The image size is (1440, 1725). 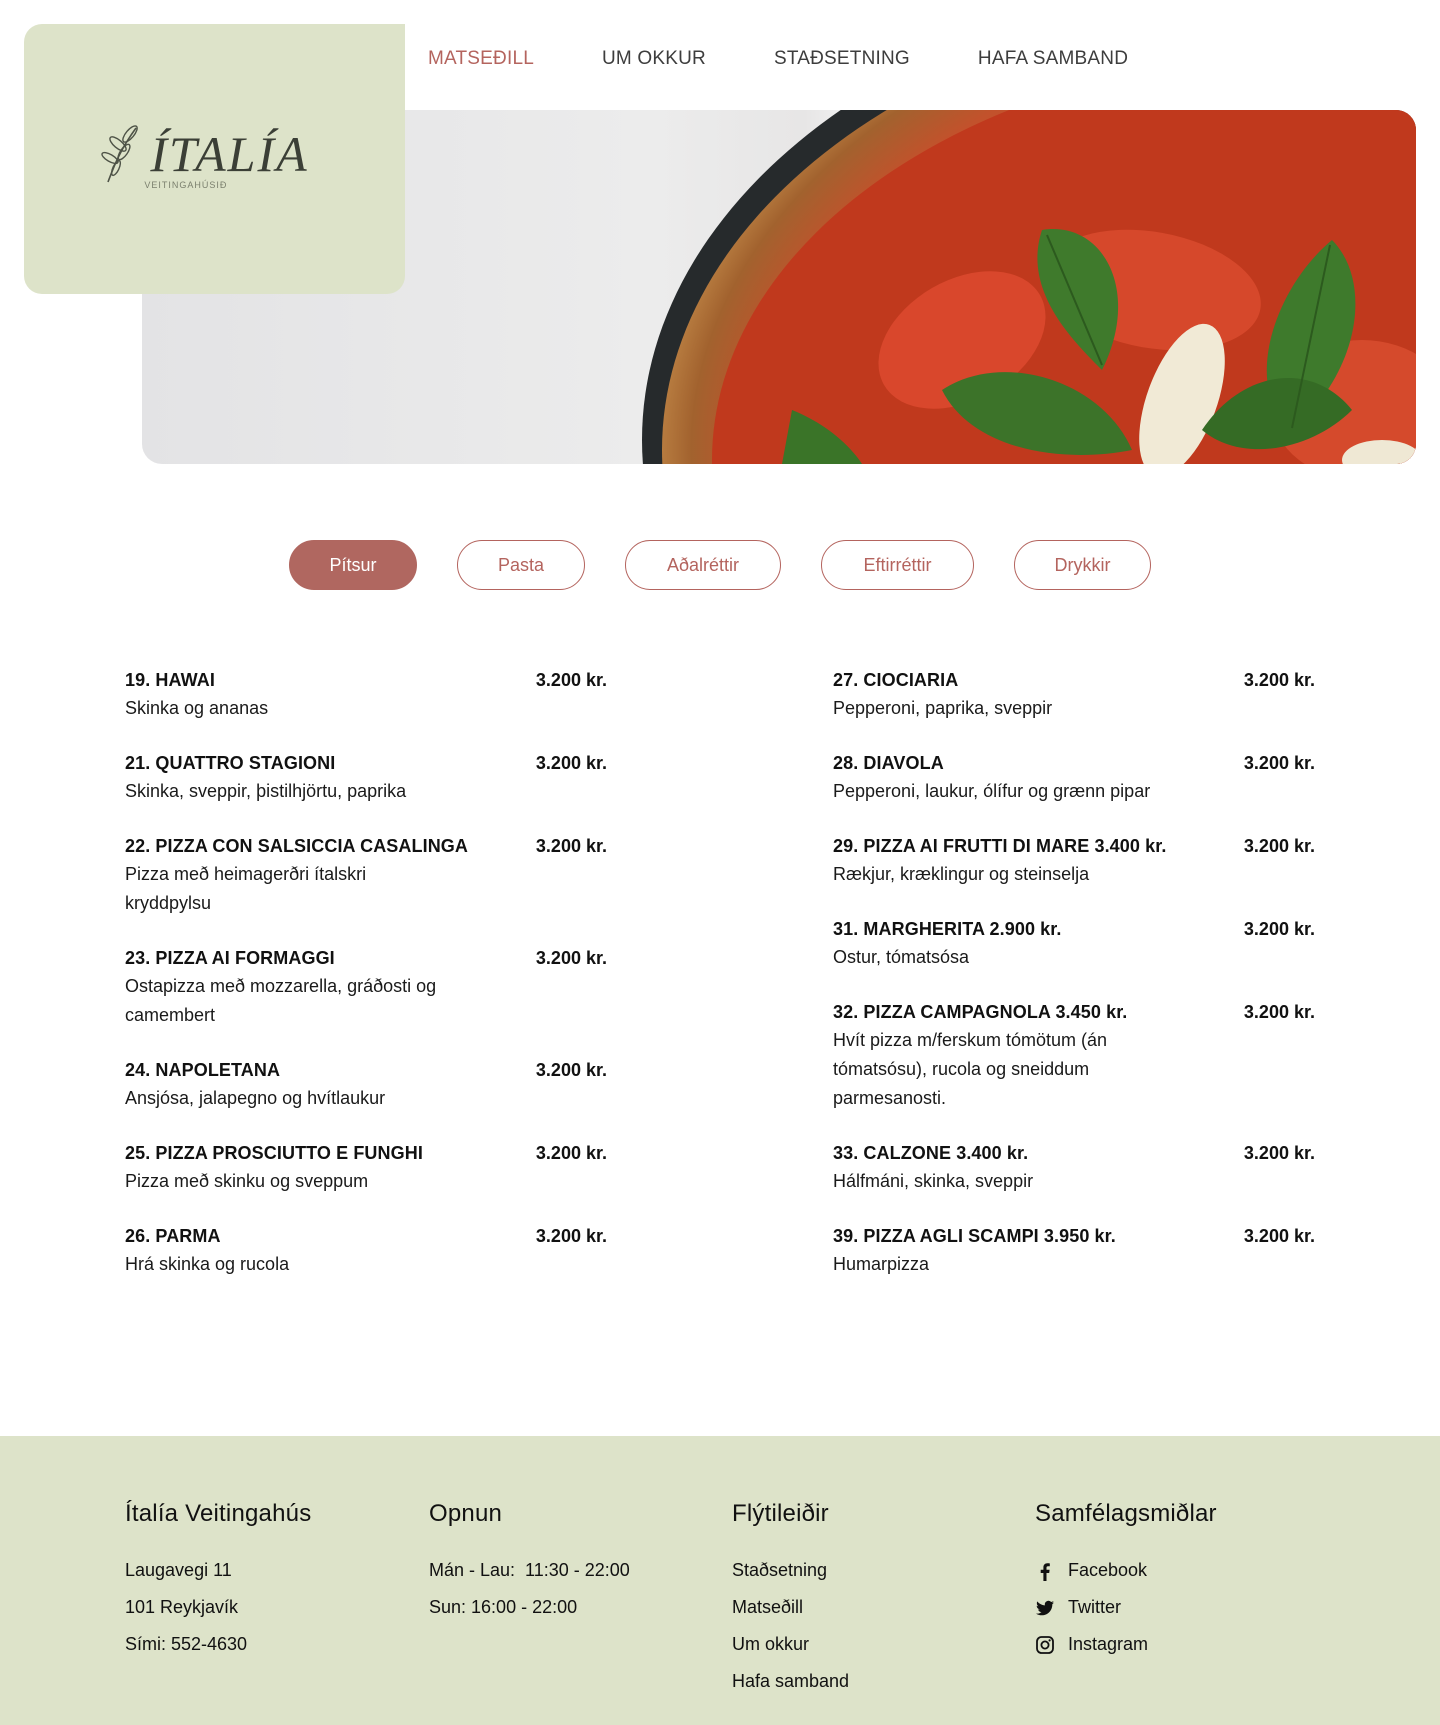 What do you see at coordinates (888, 763) in the screenshot?
I see `menu-item-name: 28. DIAVOLA` at bounding box center [888, 763].